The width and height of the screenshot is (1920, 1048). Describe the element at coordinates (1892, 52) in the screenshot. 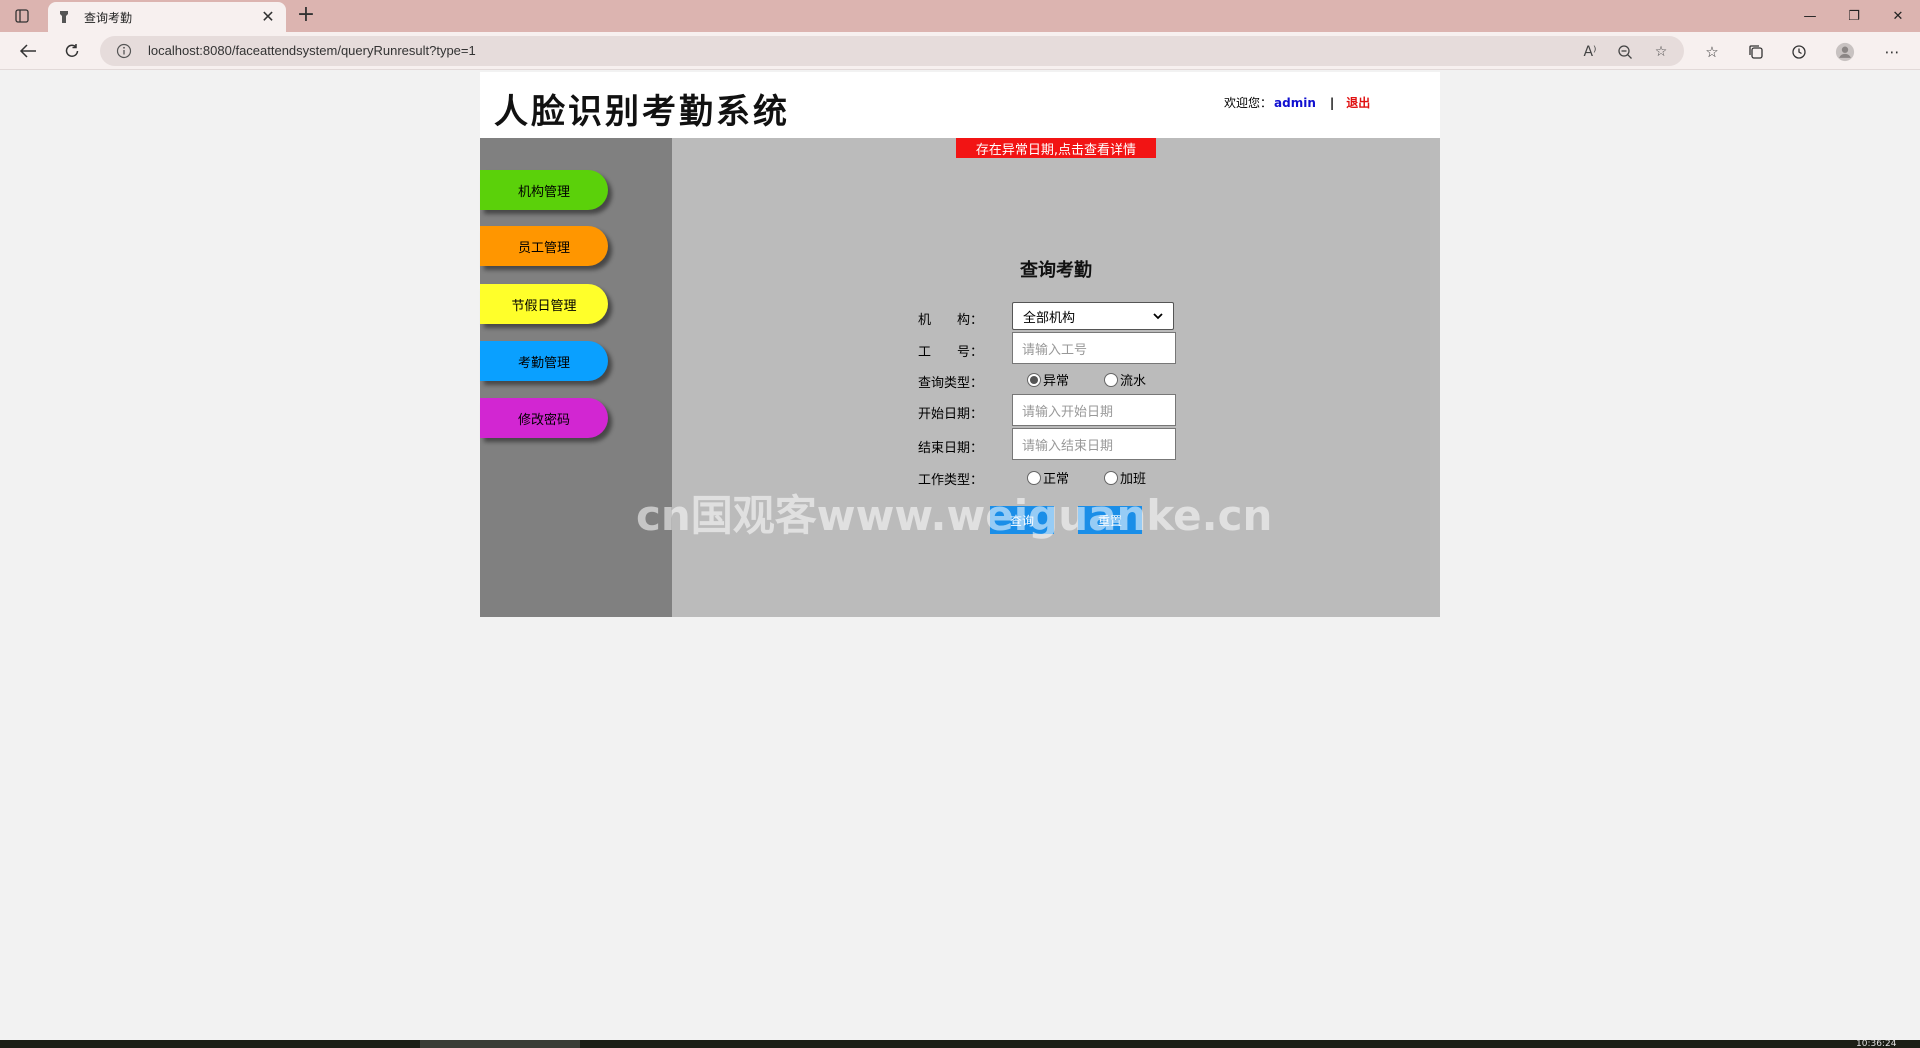

I see `more-menu-icon: ⋯` at that location.